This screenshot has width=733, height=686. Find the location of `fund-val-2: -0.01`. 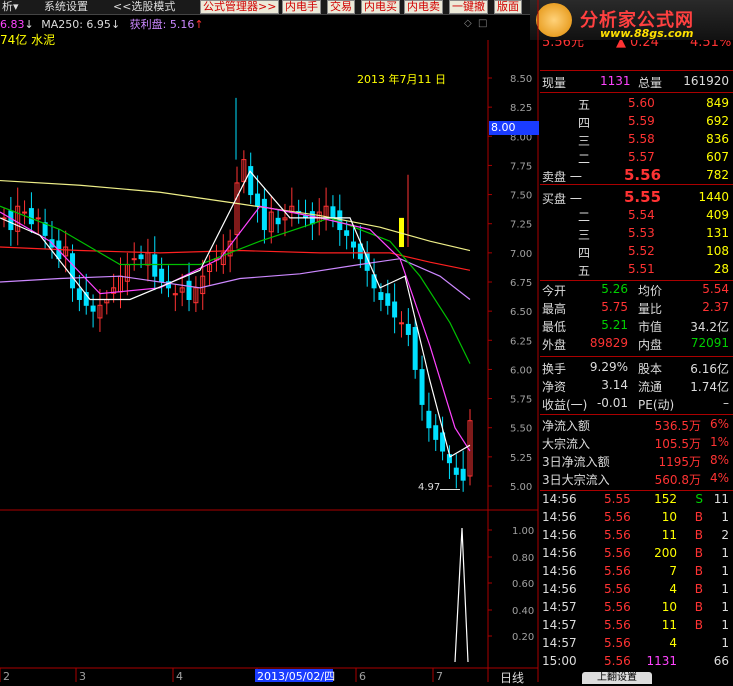

fund-val-2: -0.01 is located at coordinates (612, 403).